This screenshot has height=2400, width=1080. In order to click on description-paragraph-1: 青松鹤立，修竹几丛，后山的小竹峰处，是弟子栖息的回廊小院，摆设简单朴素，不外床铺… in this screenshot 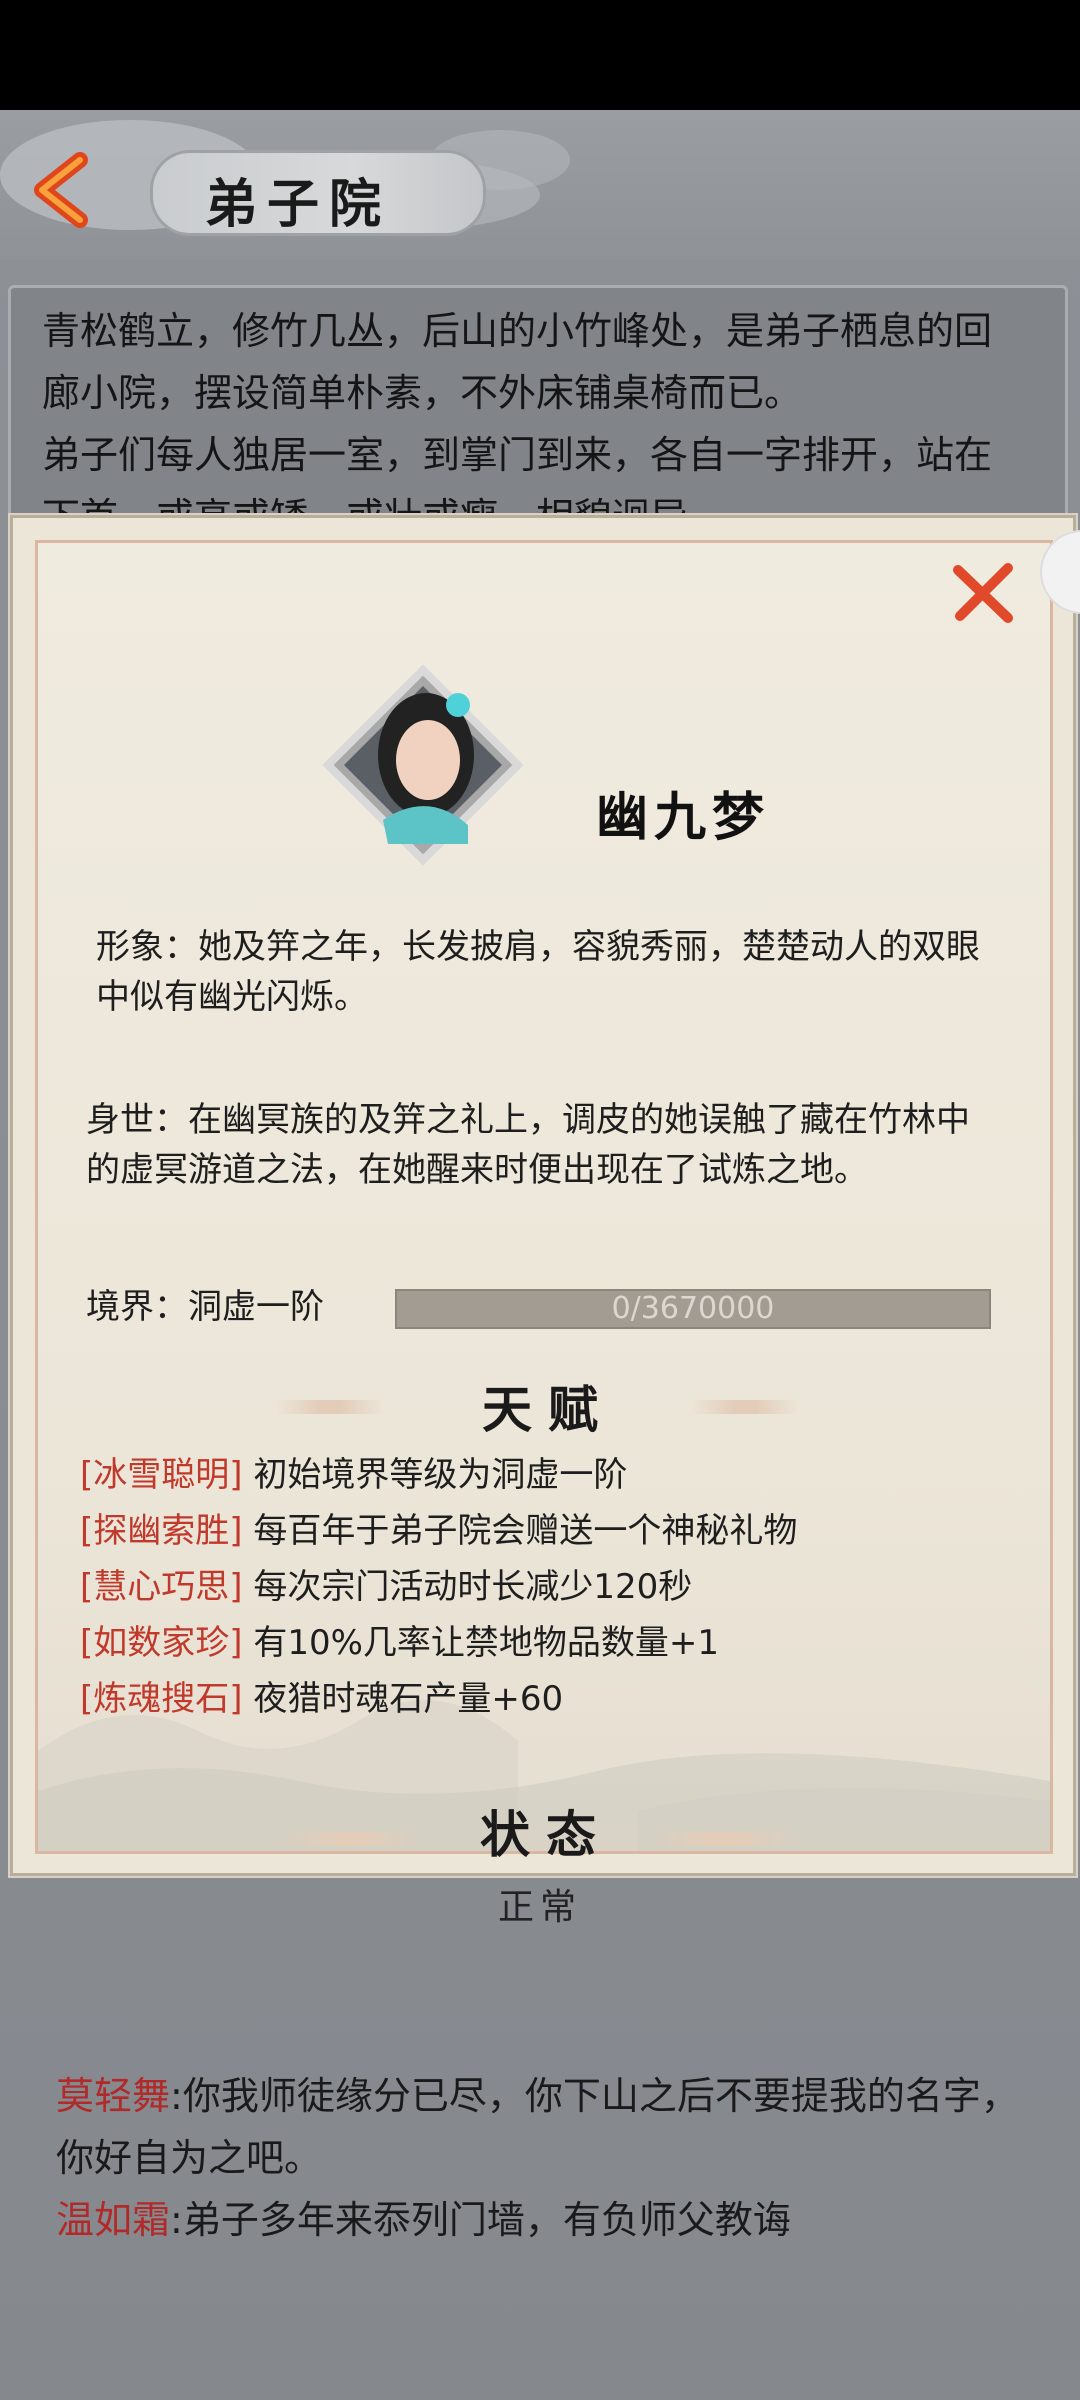, I will do `click(517, 362)`.